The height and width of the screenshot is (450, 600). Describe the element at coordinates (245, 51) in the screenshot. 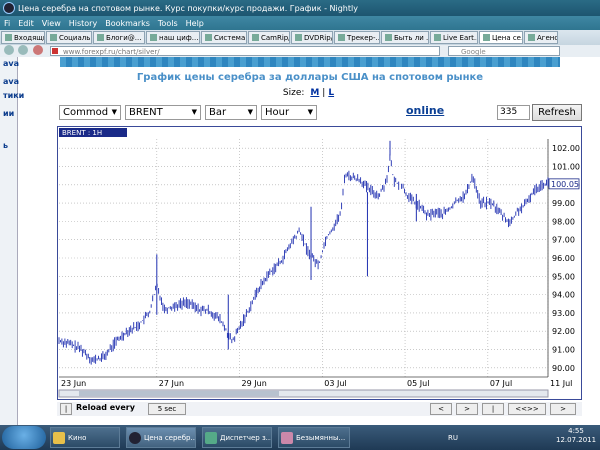

I see `address-input: www.forexpf.ru/chart/silver/` at that location.